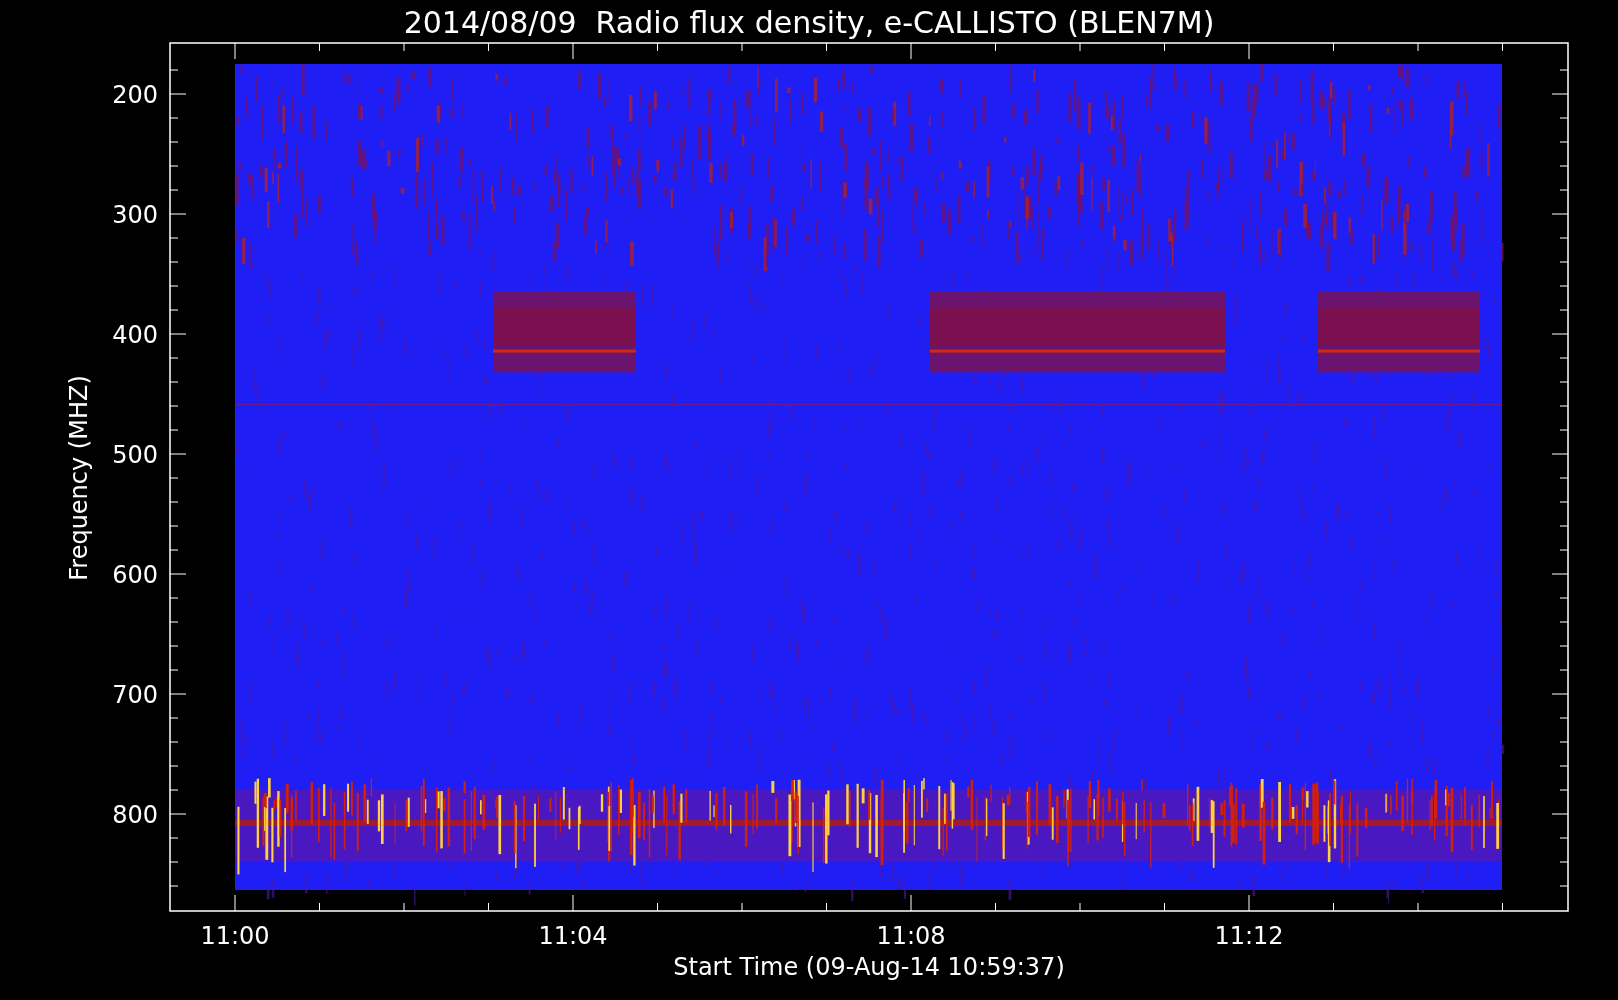 Image resolution: width=1618 pixels, height=1000 pixels. I want to click on chart-title: 2014/08/09 Radio flux density, e-CALLISTO (BLEN7M), so click(809, 22).